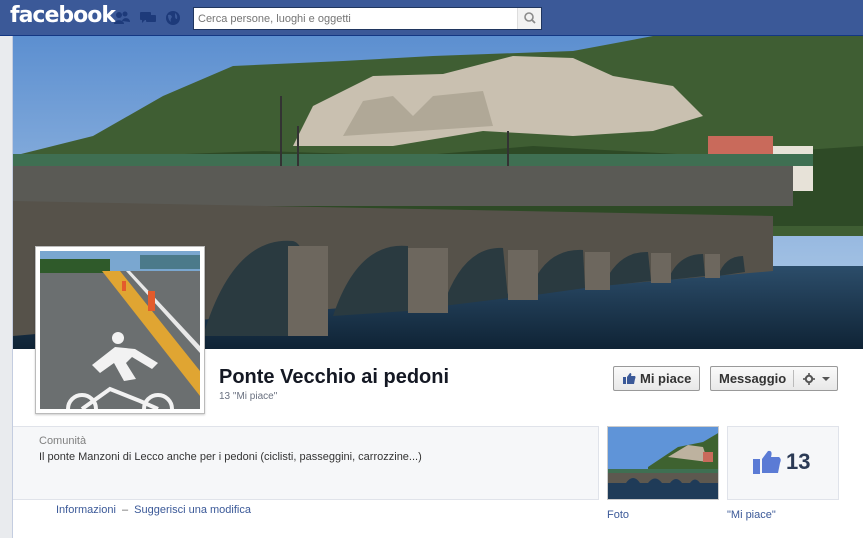 The height and width of the screenshot is (538, 863). Describe the element at coordinates (618, 515) in the screenshot. I see `photos-label: Foto` at that location.